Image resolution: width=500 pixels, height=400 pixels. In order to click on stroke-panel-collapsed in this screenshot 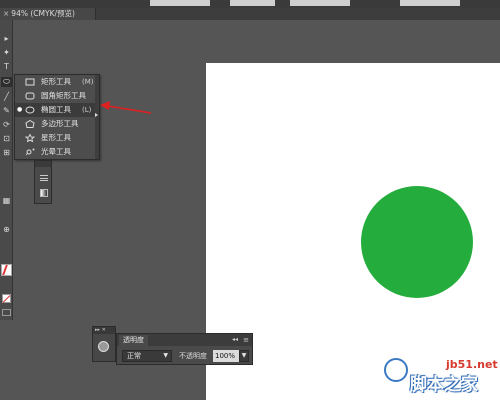, I will do `click(43, 182)`.